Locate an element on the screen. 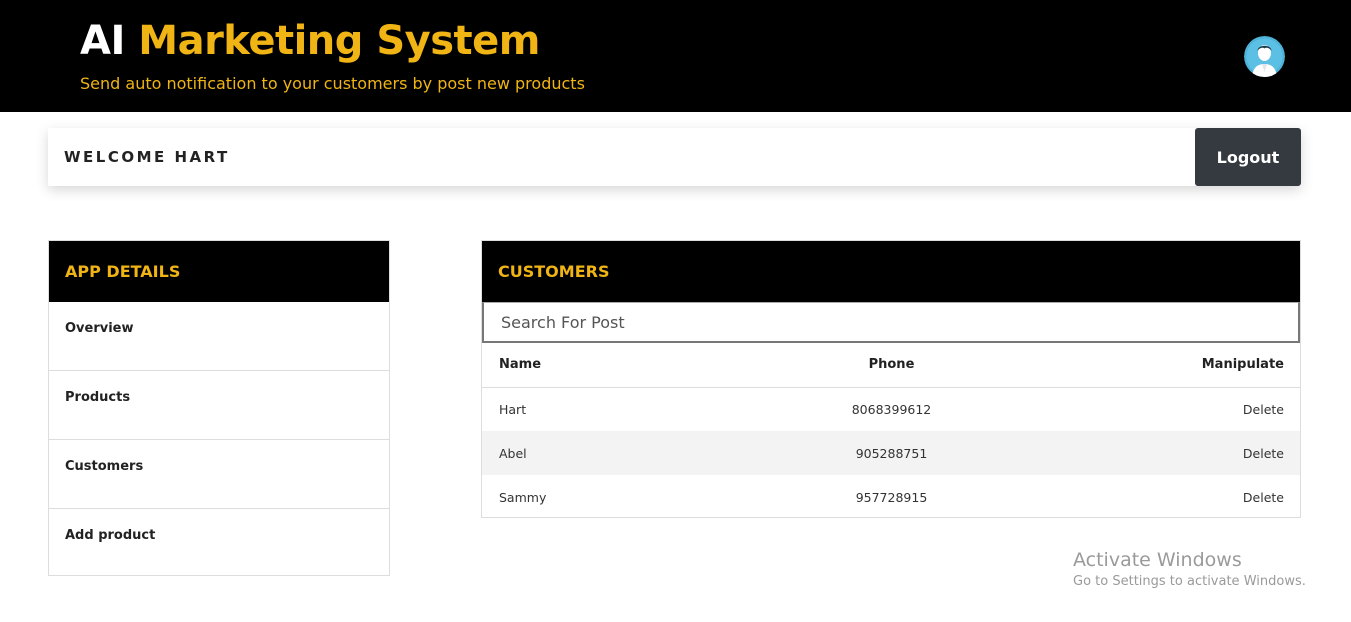 The image size is (1351, 622). app-details-heading: APP DETAILS is located at coordinates (219, 271).